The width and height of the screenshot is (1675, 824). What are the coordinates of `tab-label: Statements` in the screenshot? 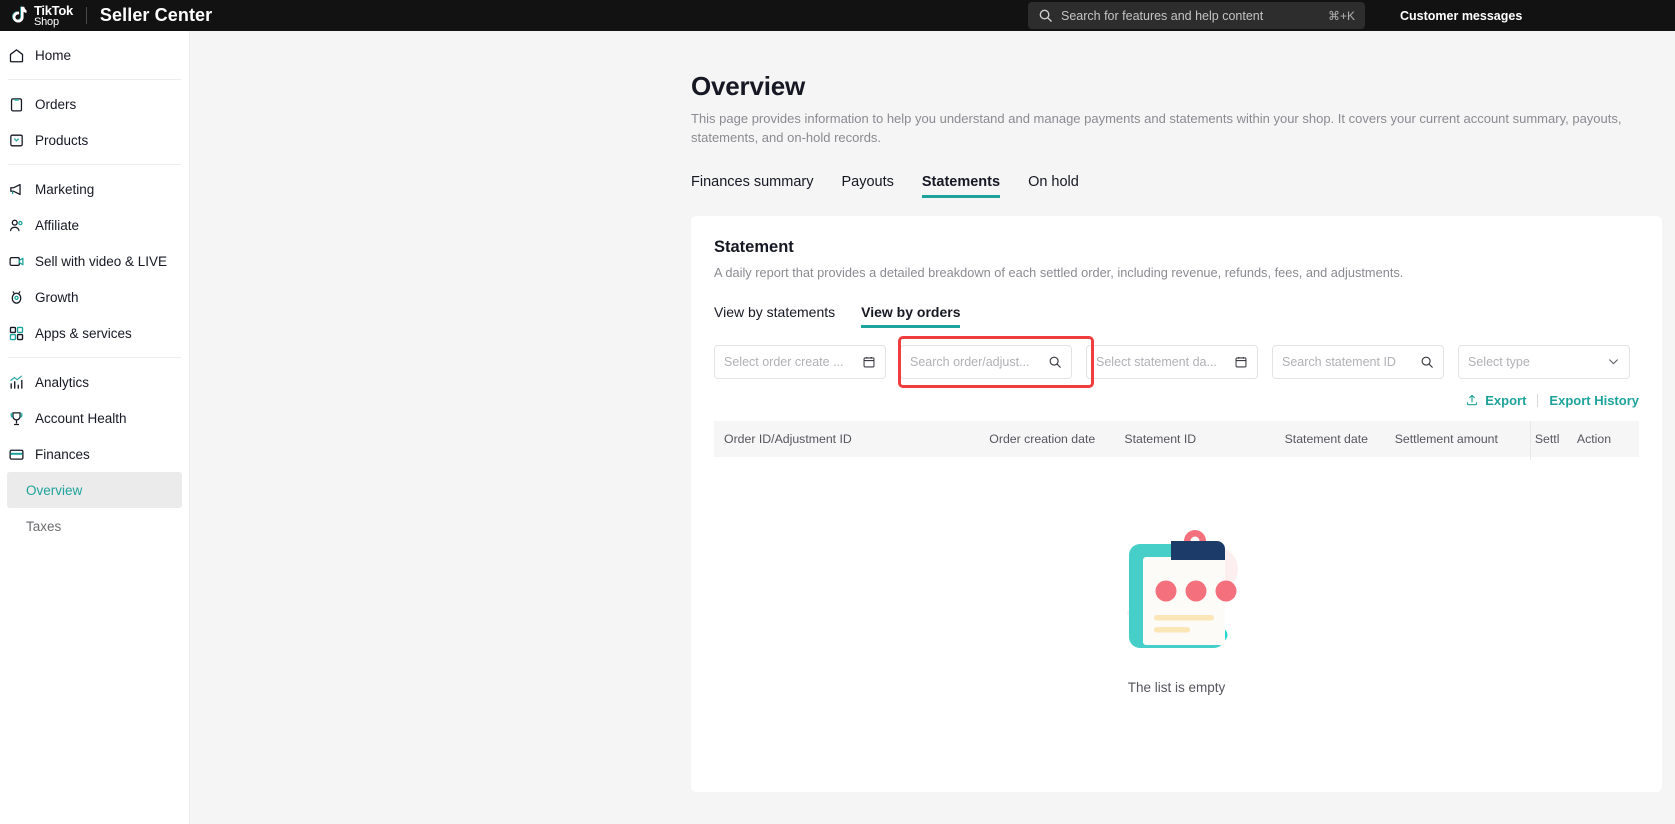 It's located at (961, 181).